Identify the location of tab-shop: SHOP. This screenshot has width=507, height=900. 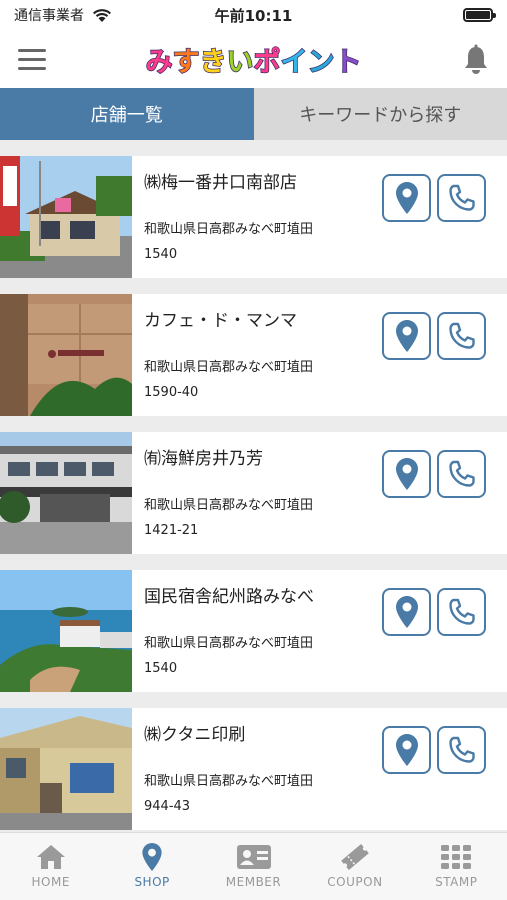
(151, 866).